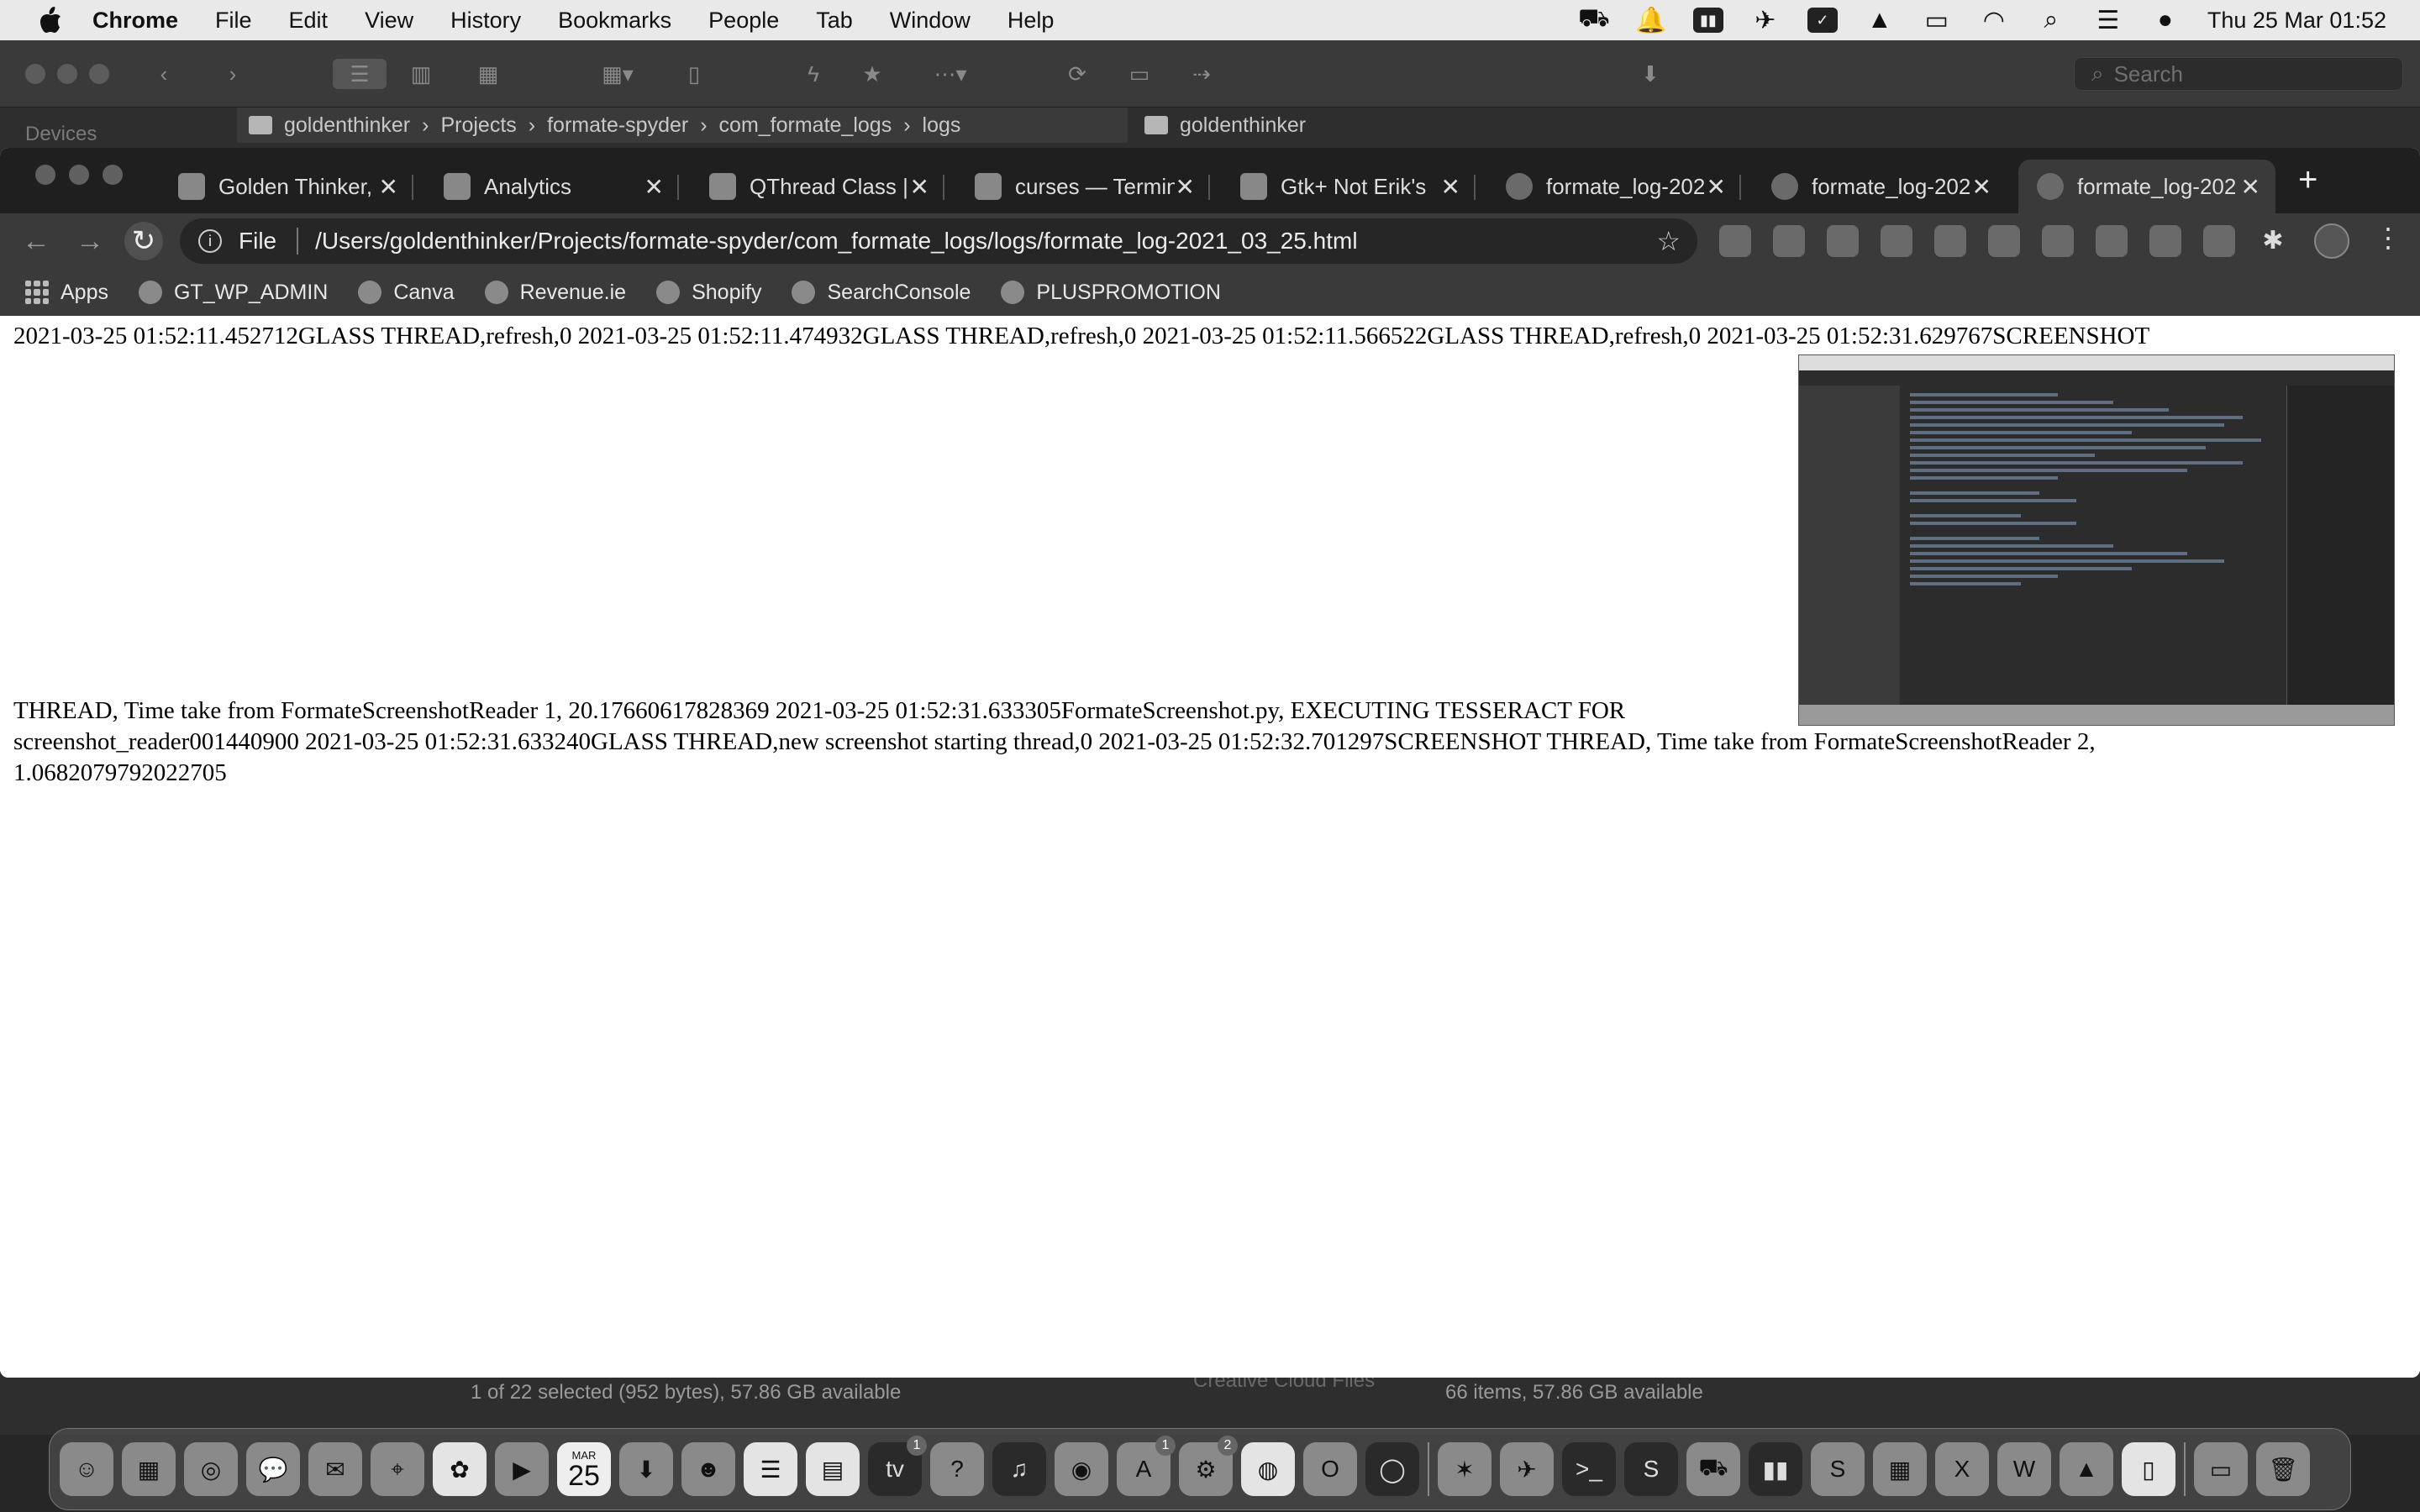 The height and width of the screenshot is (1512, 2420). What do you see at coordinates (2112, 241) in the screenshot?
I see `evernote-extension-icon` at bounding box center [2112, 241].